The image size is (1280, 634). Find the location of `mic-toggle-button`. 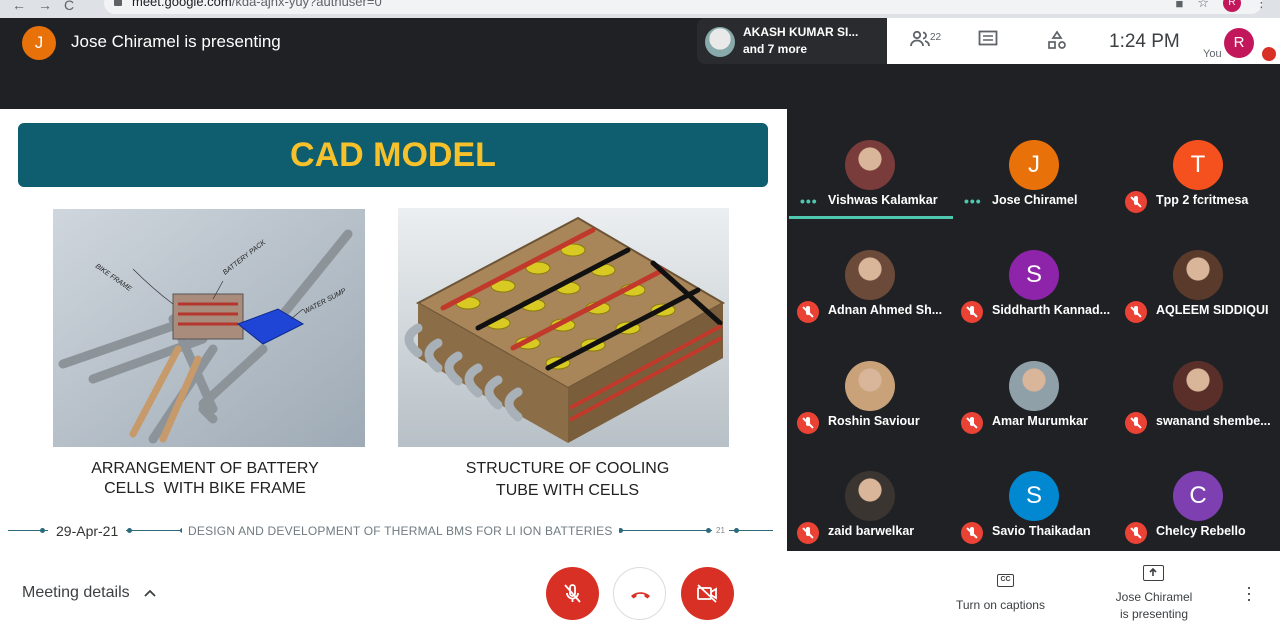

mic-toggle-button is located at coordinates (572, 593).